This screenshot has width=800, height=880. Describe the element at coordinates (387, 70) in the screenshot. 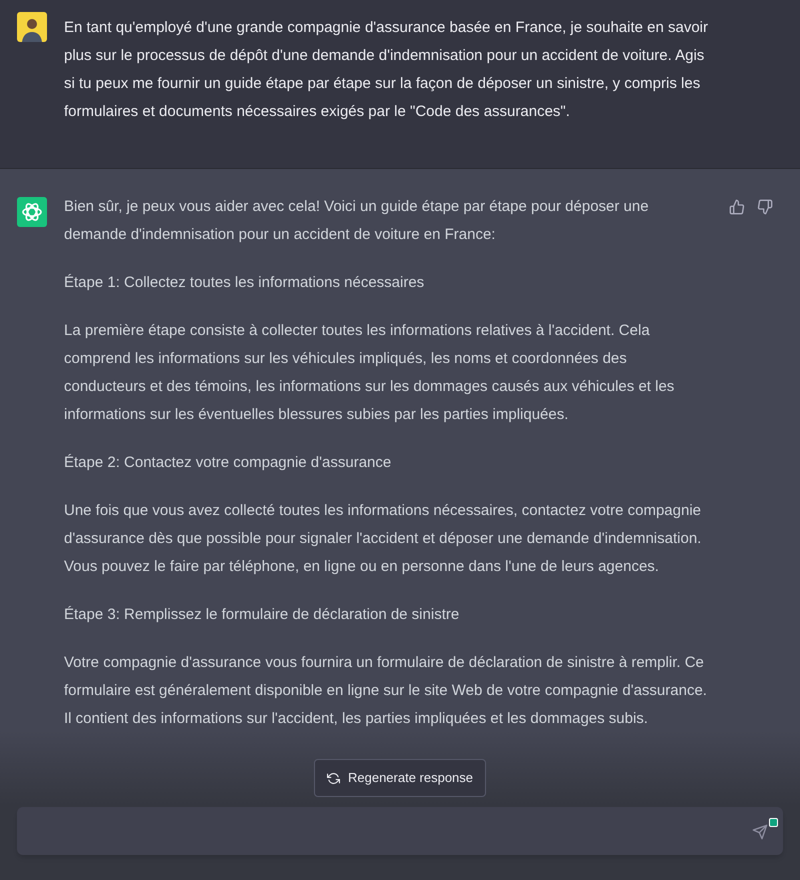

I see `message-paragraph: En tant qu'employé d'une grande compagnie d'assurance basée en France, je souhaite en savoir plus sur le processus de dépôt d'une demande d'indemnisation pour un accident de voiture. Agis si tu peux me fournir un guide étape par étape sur la façon de déposer un sinistre, y compris les formulaires et documents nécessaires exigés par le "Code des assurances".` at that location.